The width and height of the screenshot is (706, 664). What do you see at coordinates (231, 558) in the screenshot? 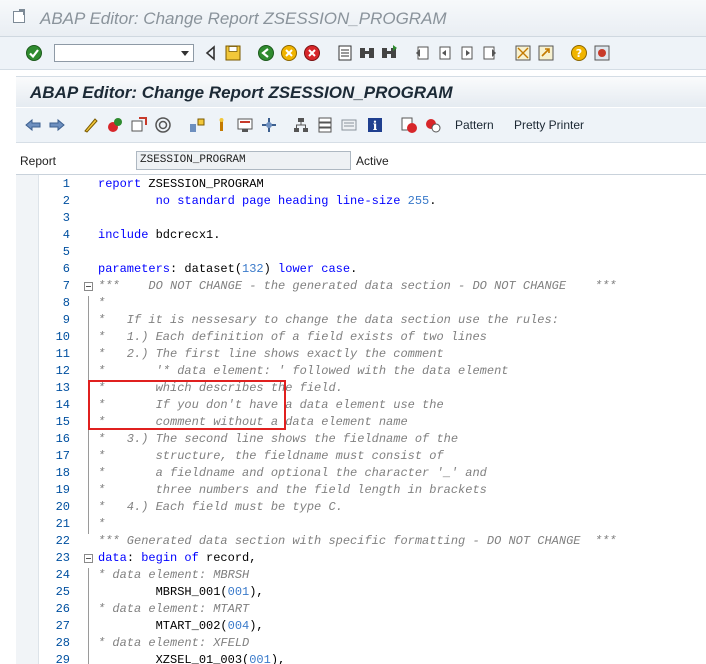
I see `code-token: record,` at bounding box center [231, 558].